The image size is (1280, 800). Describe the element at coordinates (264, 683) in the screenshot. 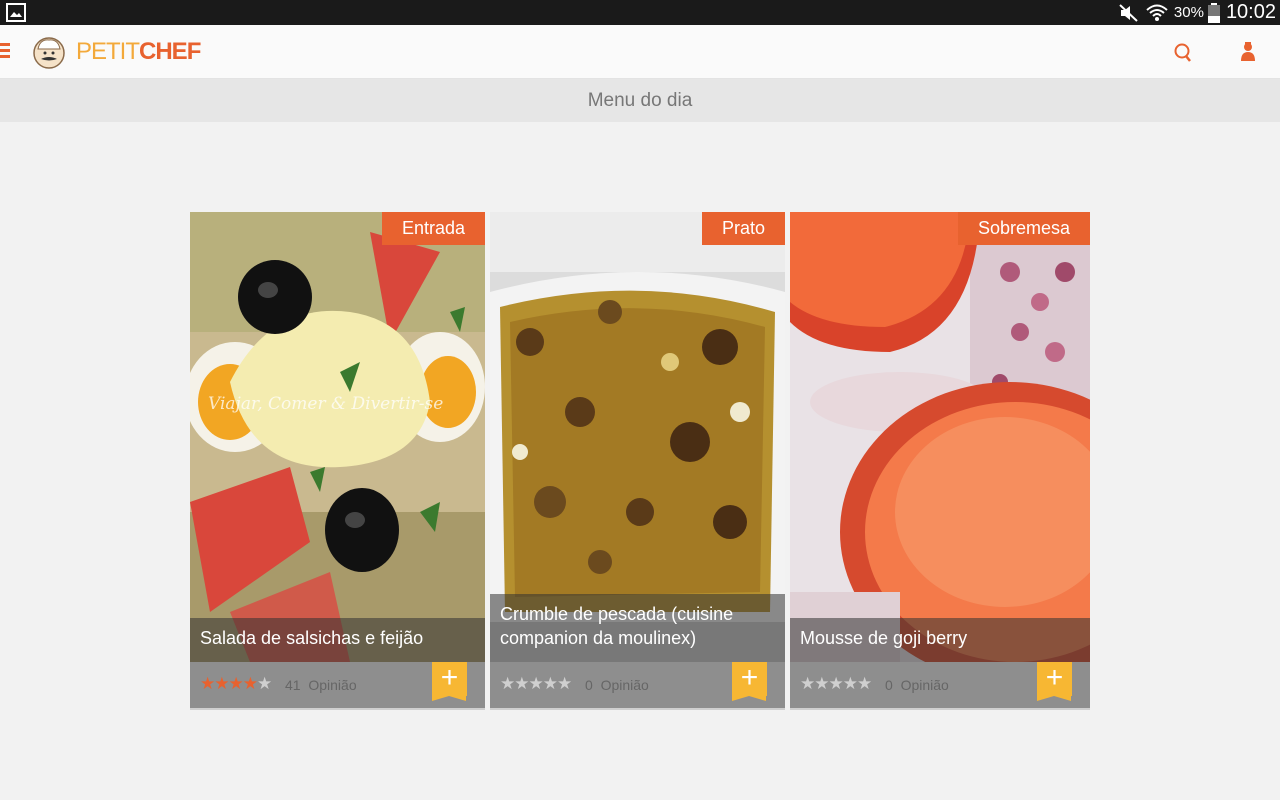

I see `rating-stars-empty: ★` at that location.